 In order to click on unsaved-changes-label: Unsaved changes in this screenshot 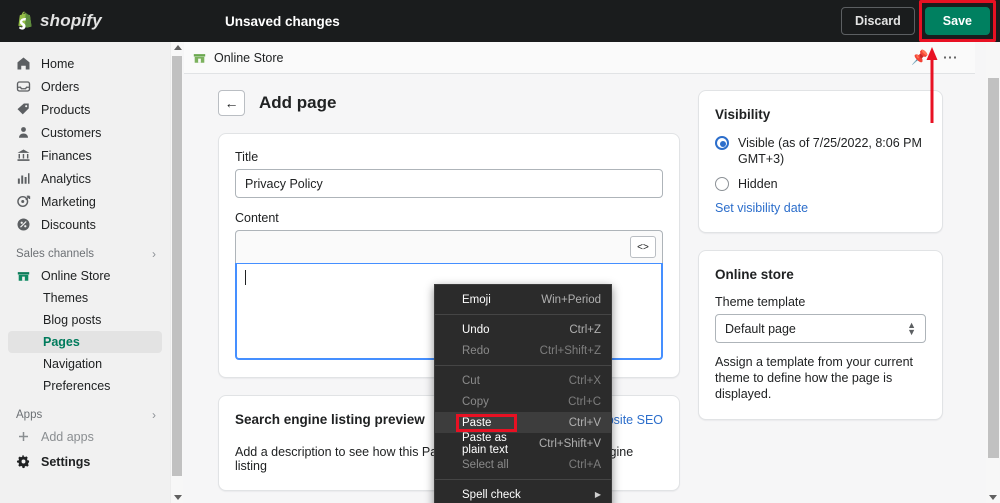, I will do `click(282, 21)`.